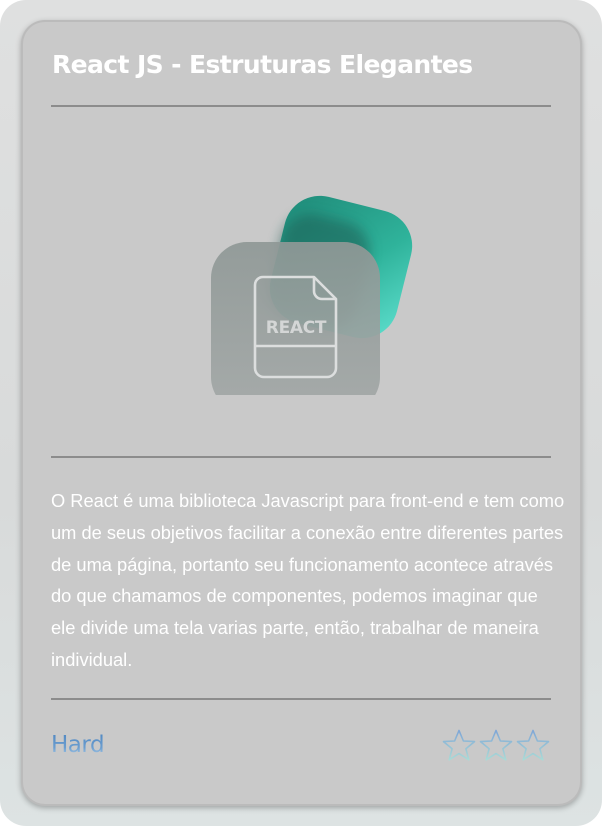 The width and height of the screenshot is (602, 826). Describe the element at coordinates (301, 699) in the screenshot. I see `divider-bottom` at that location.